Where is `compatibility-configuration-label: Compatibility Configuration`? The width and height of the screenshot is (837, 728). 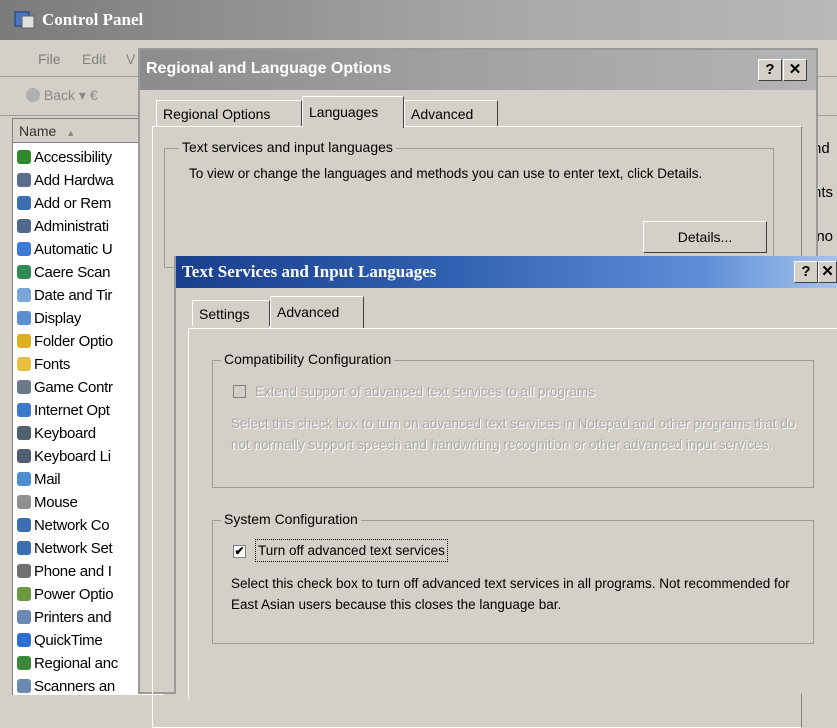
compatibility-configuration-label: Compatibility Configuration is located at coordinates (308, 359).